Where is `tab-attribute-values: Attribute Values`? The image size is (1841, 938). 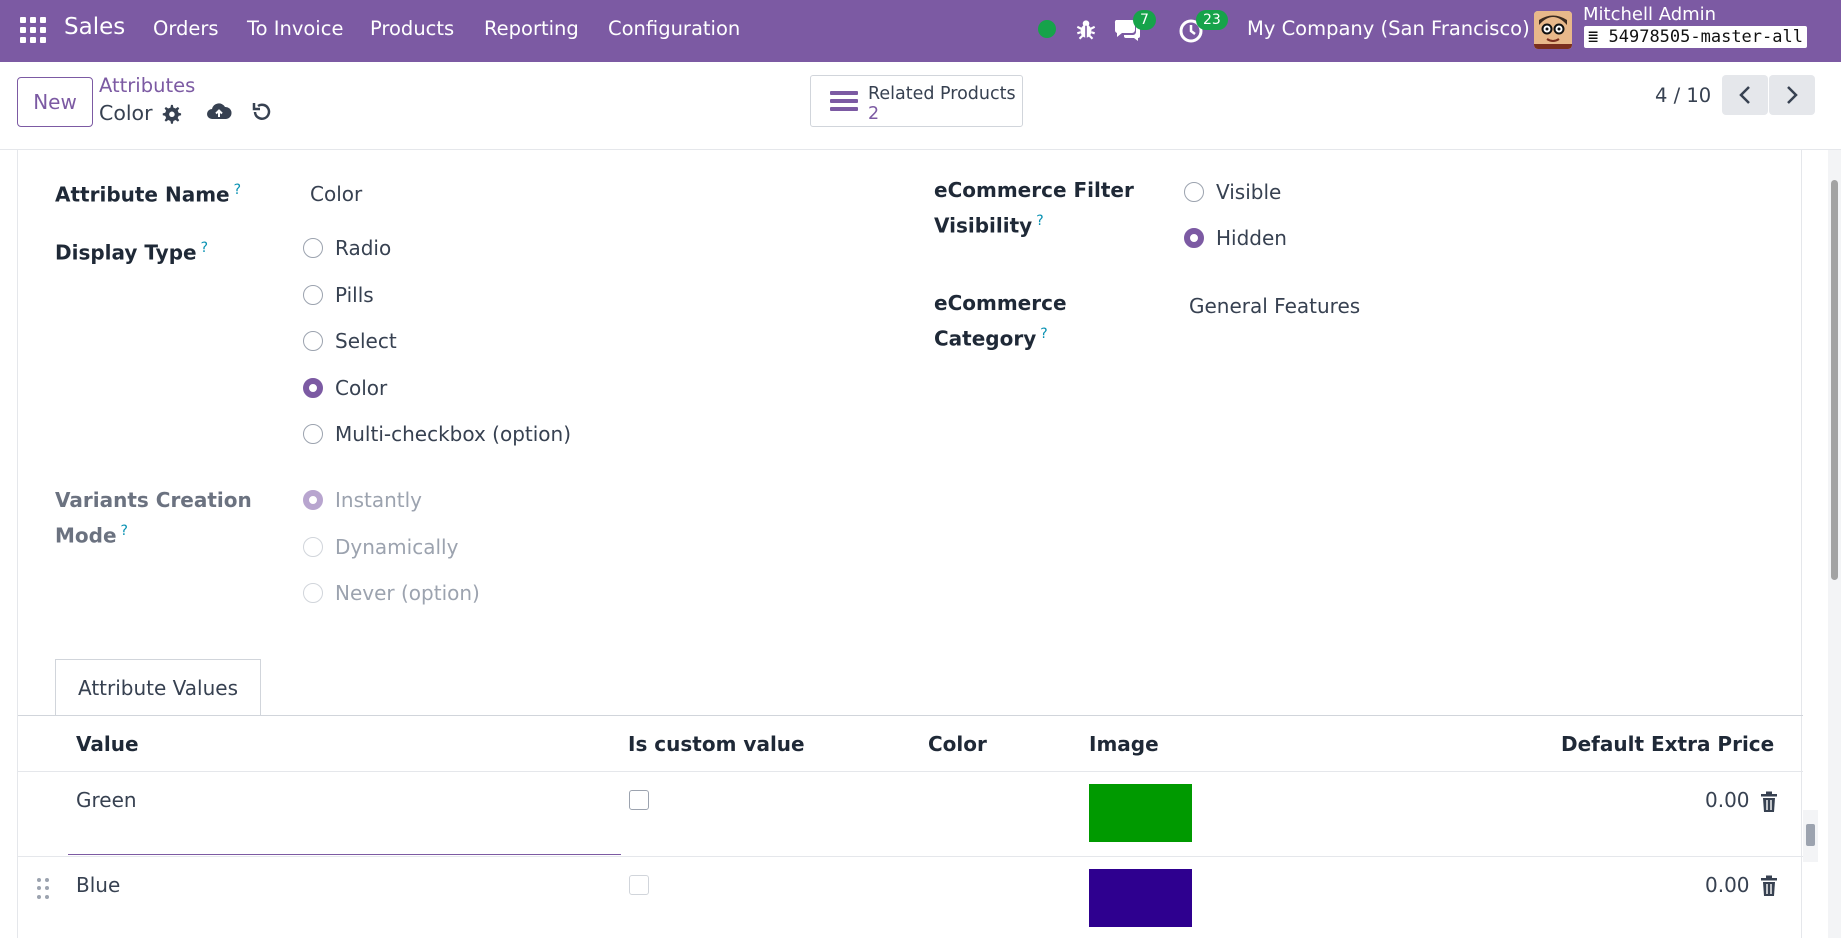 tab-attribute-values: Attribute Values is located at coordinates (158, 687).